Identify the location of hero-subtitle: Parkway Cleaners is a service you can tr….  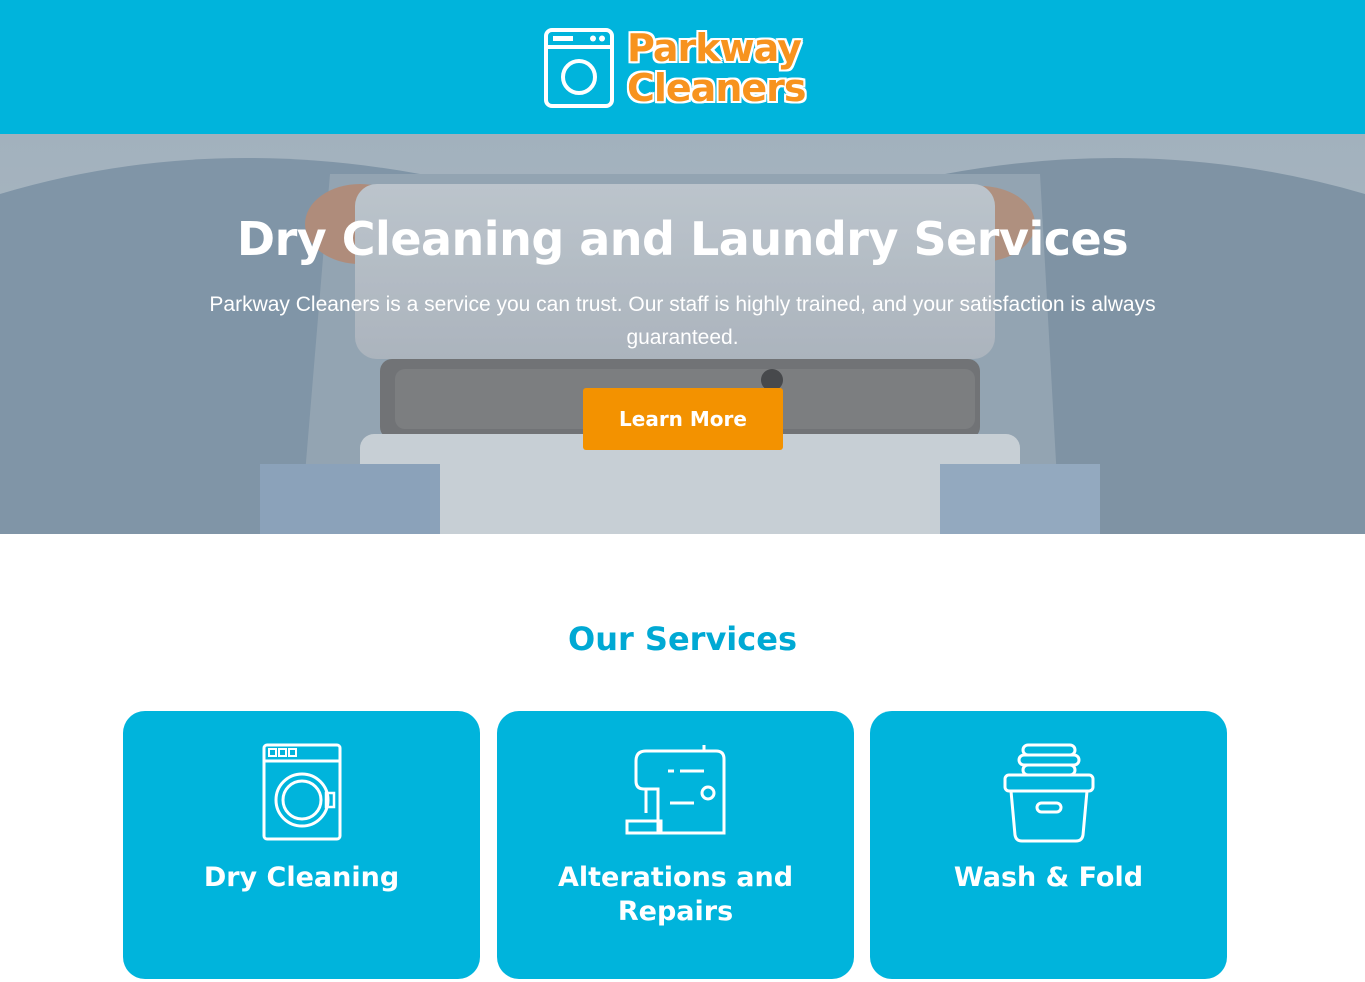
(682, 321).